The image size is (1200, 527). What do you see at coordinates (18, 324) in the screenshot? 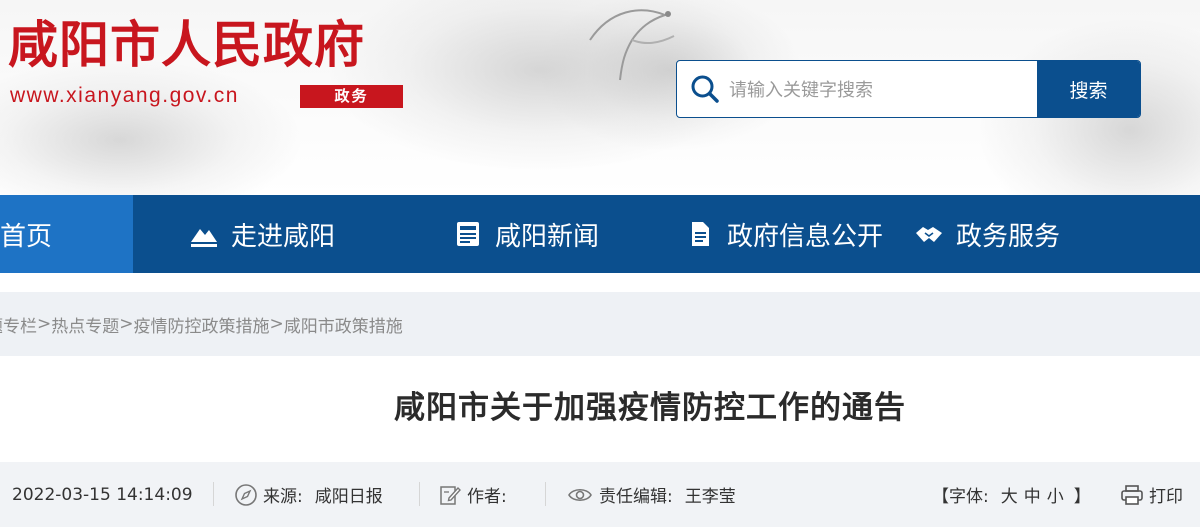
I see `breadcrumb-item: 题专栏` at bounding box center [18, 324].